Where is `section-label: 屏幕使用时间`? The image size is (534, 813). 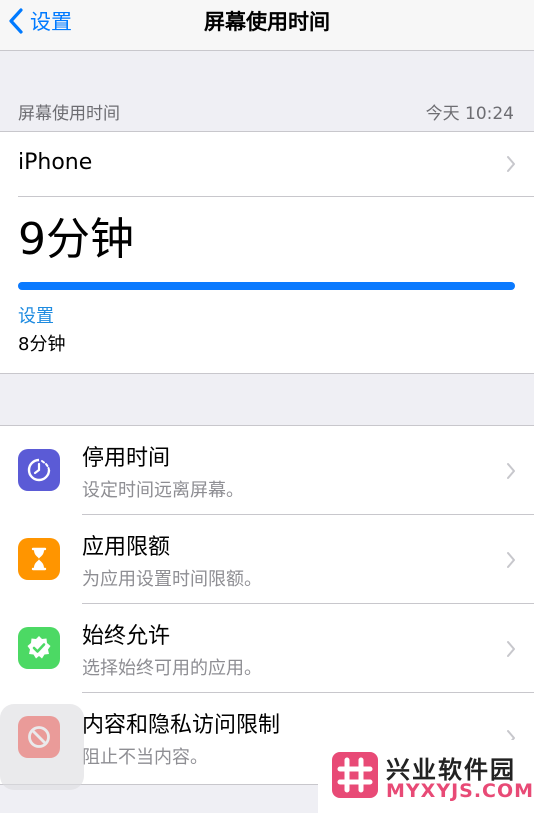
section-label: 屏幕使用时间 is located at coordinates (69, 114).